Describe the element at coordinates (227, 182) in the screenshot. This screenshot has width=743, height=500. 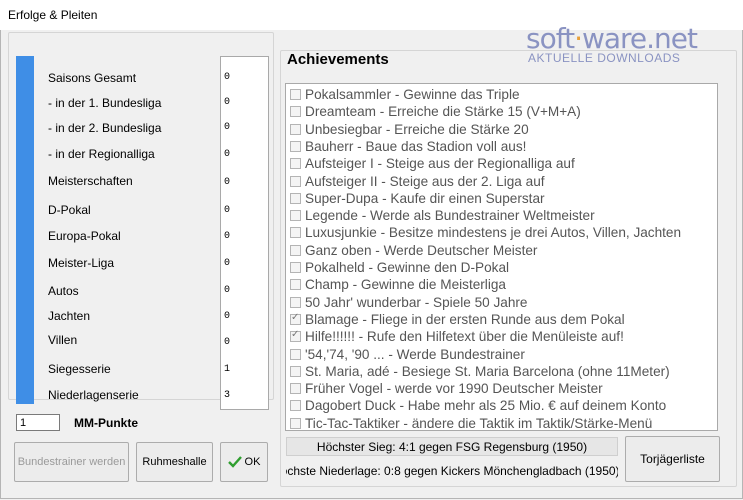
I see `stat-value-meisterschaften: 0` at that location.